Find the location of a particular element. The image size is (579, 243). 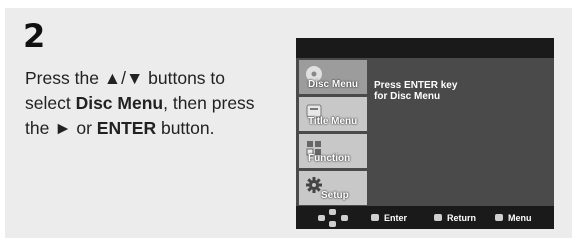

menu-item-label: Function is located at coordinates (329, 158).